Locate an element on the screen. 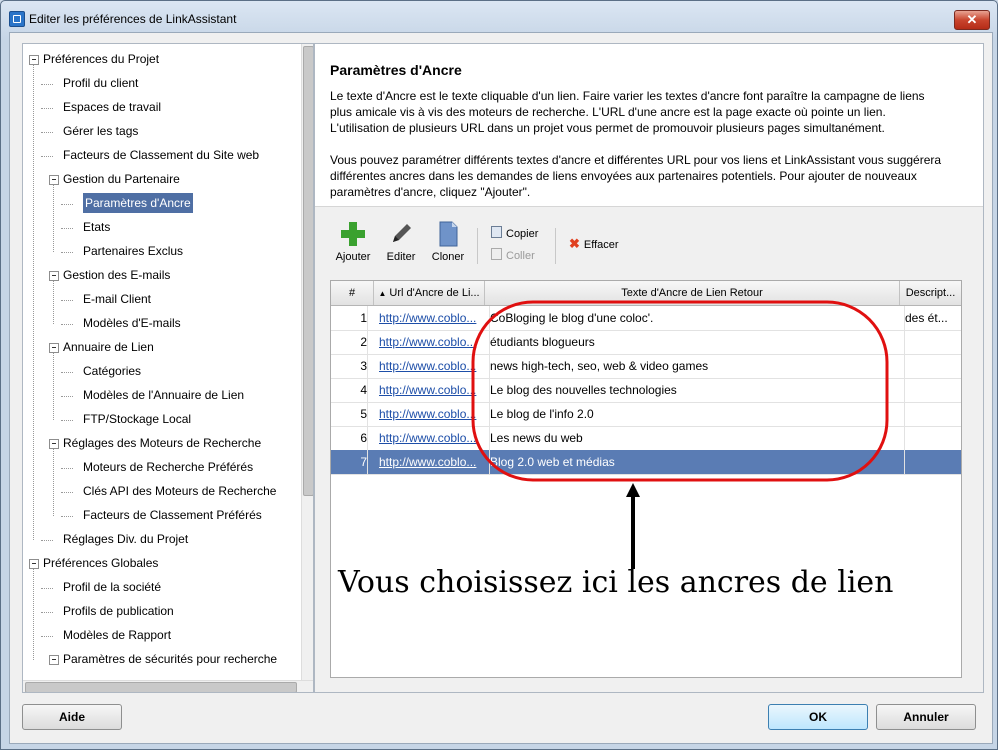  tree-horizontal-scrollbar is located at coordinates (168, 686).